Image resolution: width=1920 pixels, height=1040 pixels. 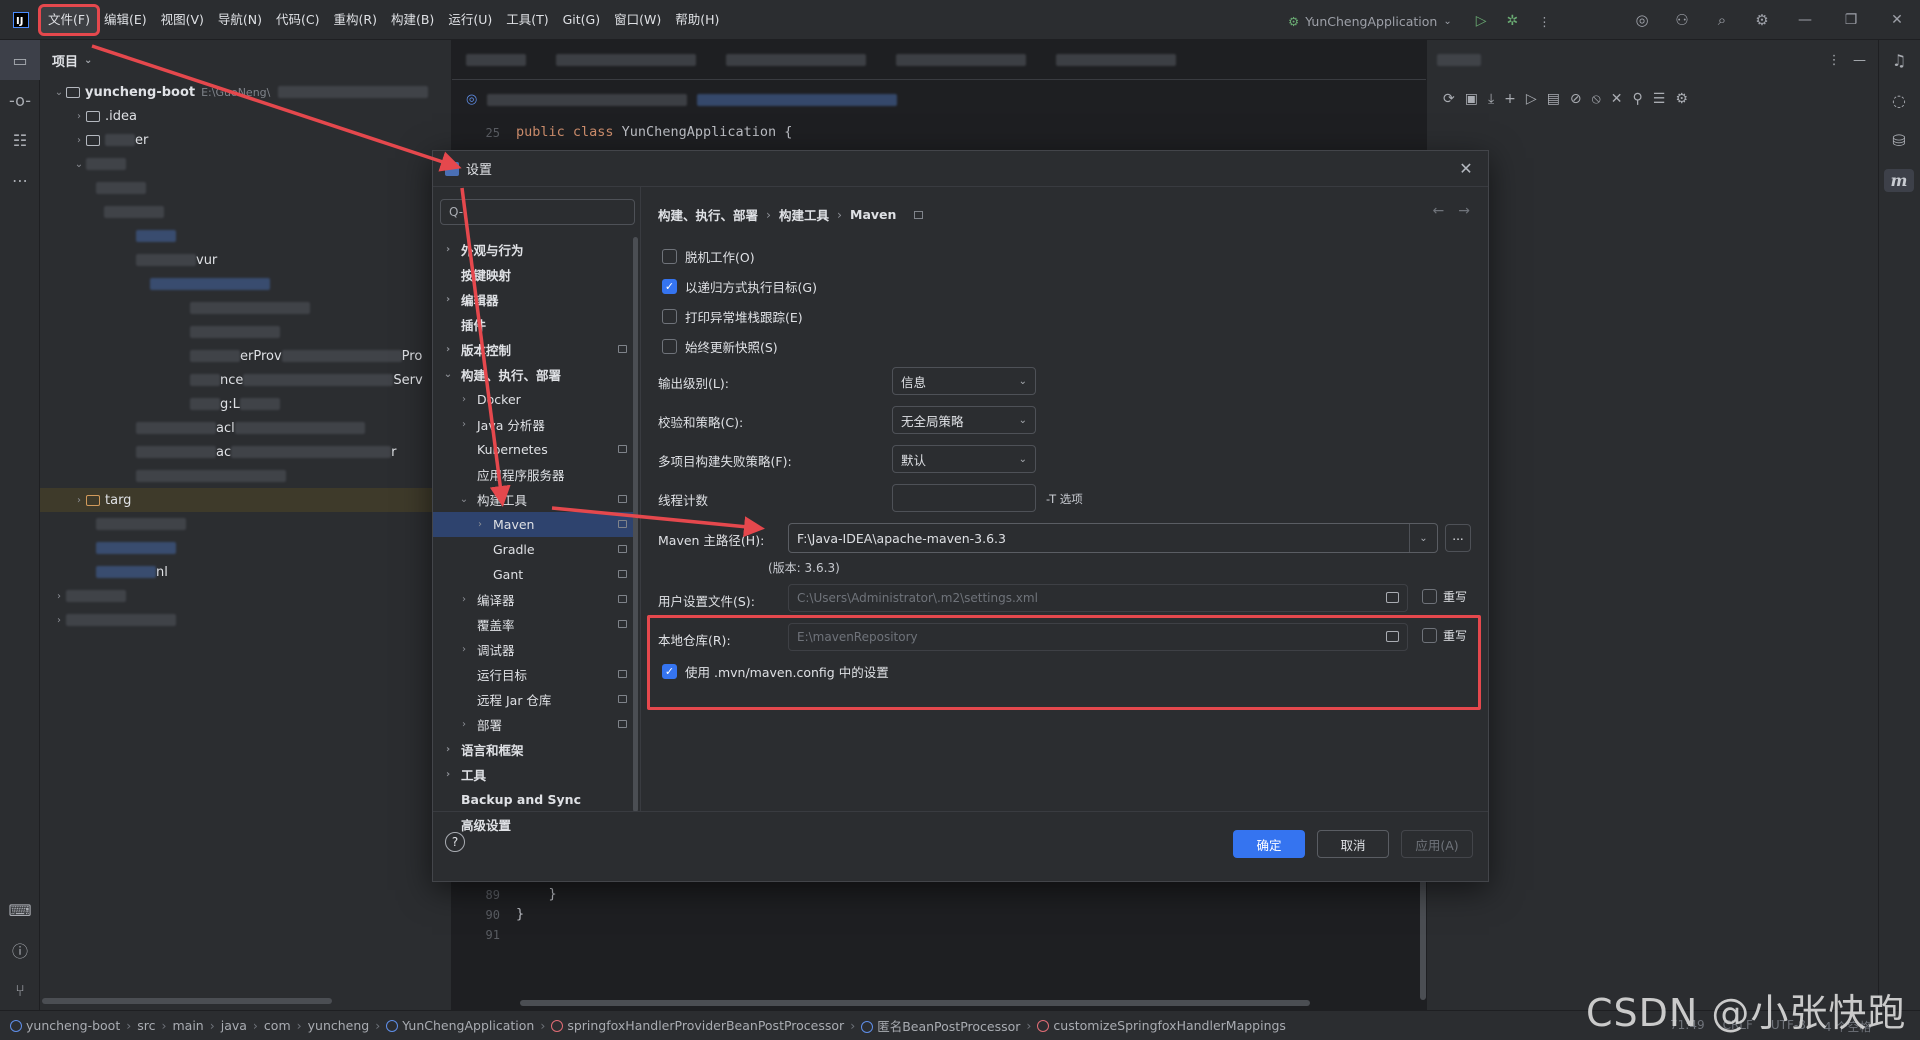 What do you see at coordinates (1444, 596) in the screenshot?
I see `override-user-settings: 重写` at bounding box center [1444, 596].